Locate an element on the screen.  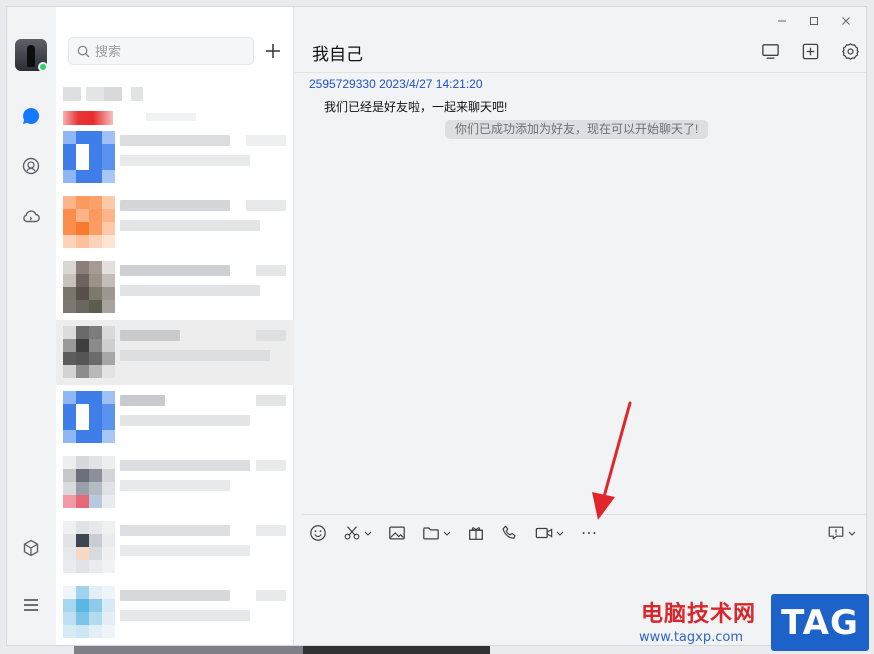
scissors-icon is located at coordinates (352, 533).